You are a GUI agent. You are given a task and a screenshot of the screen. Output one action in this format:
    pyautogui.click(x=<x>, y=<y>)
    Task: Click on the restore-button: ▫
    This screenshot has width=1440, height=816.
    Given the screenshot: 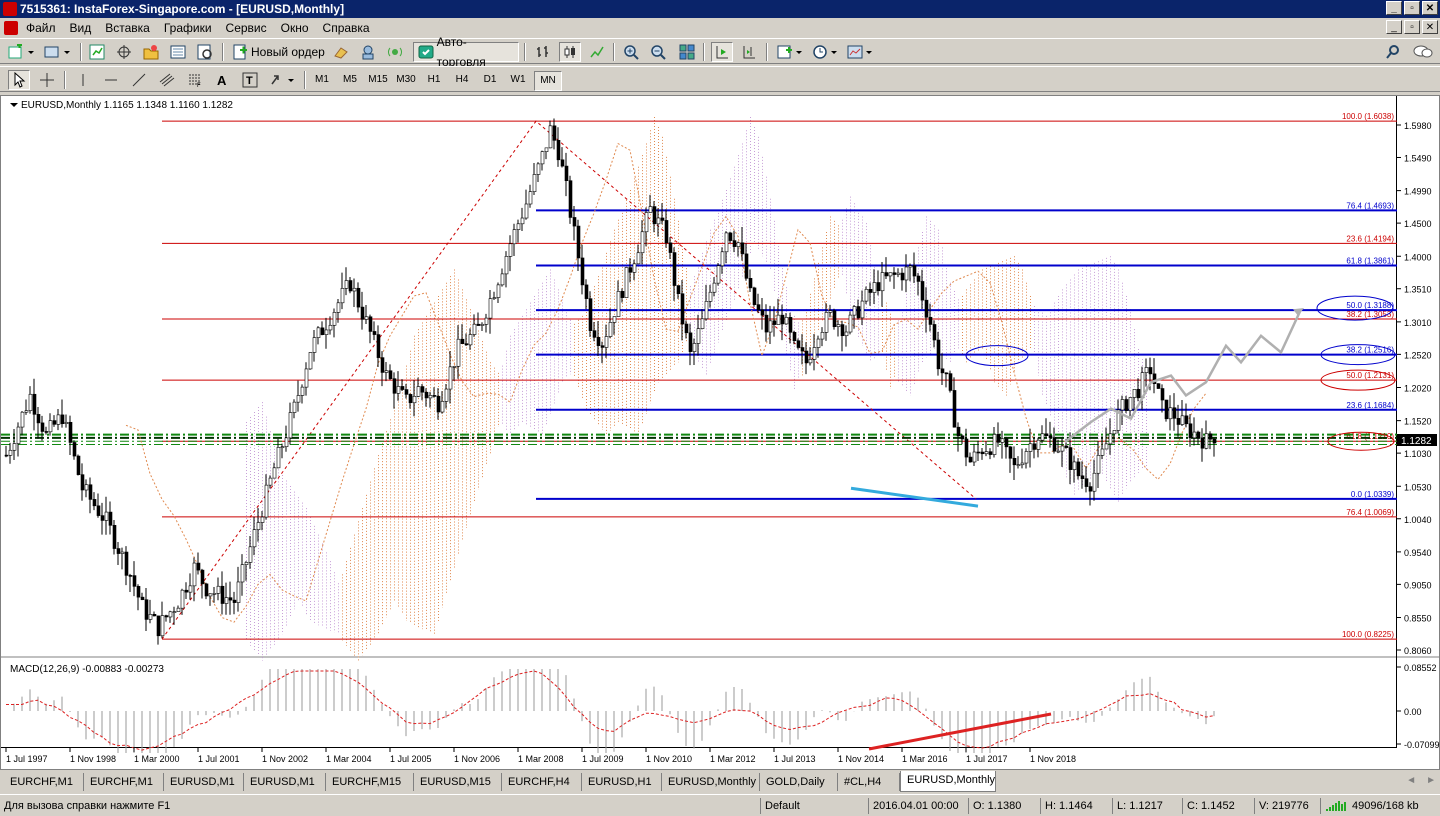 What is the action you would take?
    pyautogui.click(x=1412, y=8)
    